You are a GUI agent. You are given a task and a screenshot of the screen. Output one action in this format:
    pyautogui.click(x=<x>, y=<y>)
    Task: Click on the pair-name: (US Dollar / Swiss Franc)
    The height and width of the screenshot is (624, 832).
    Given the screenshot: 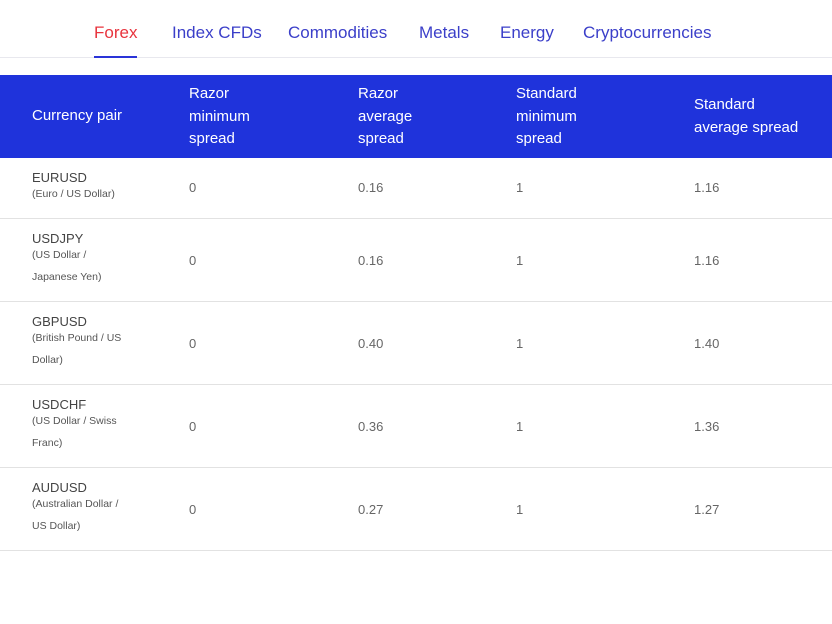 What is the action you would take?
    pyautogui.click(x=74, y=432)
    